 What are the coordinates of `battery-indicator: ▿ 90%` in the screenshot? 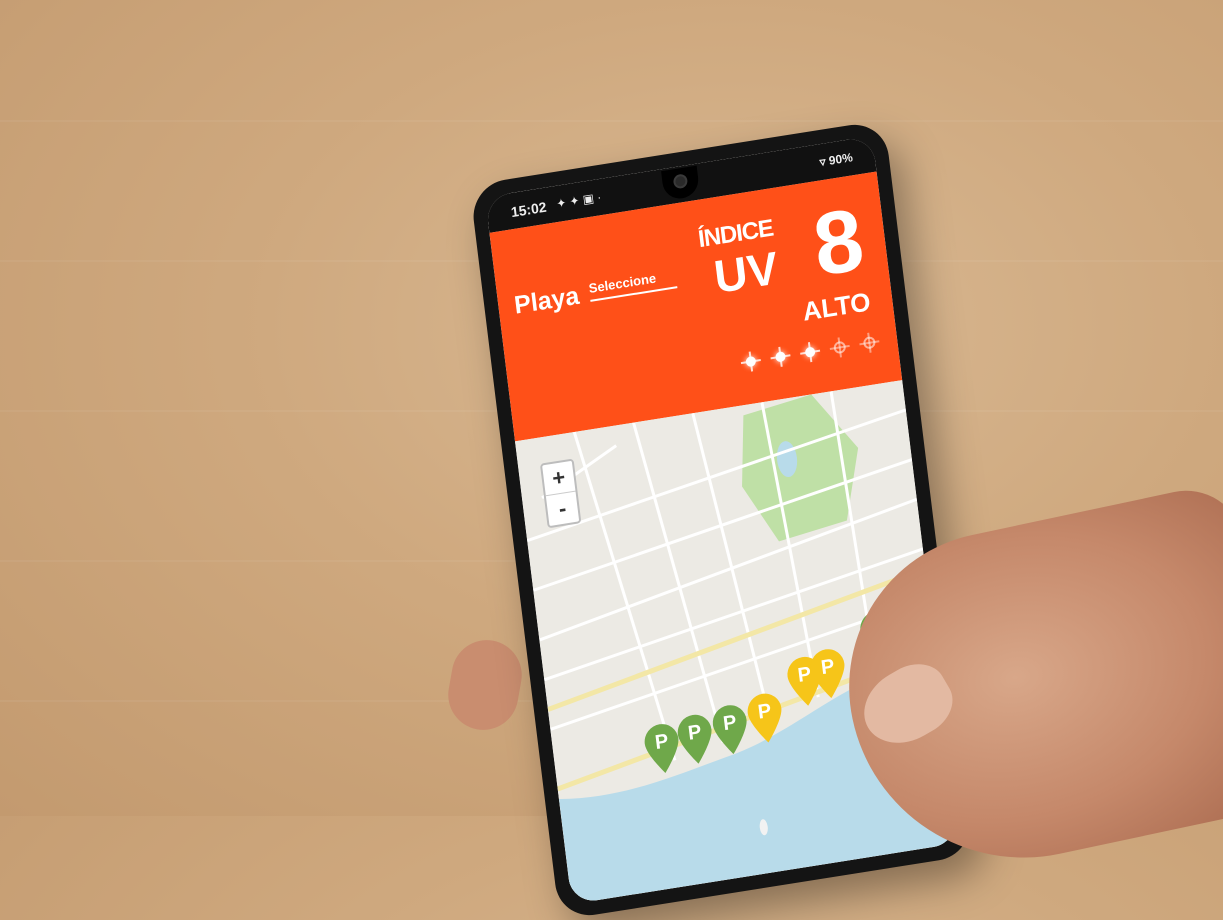 It's located at (836, 160).